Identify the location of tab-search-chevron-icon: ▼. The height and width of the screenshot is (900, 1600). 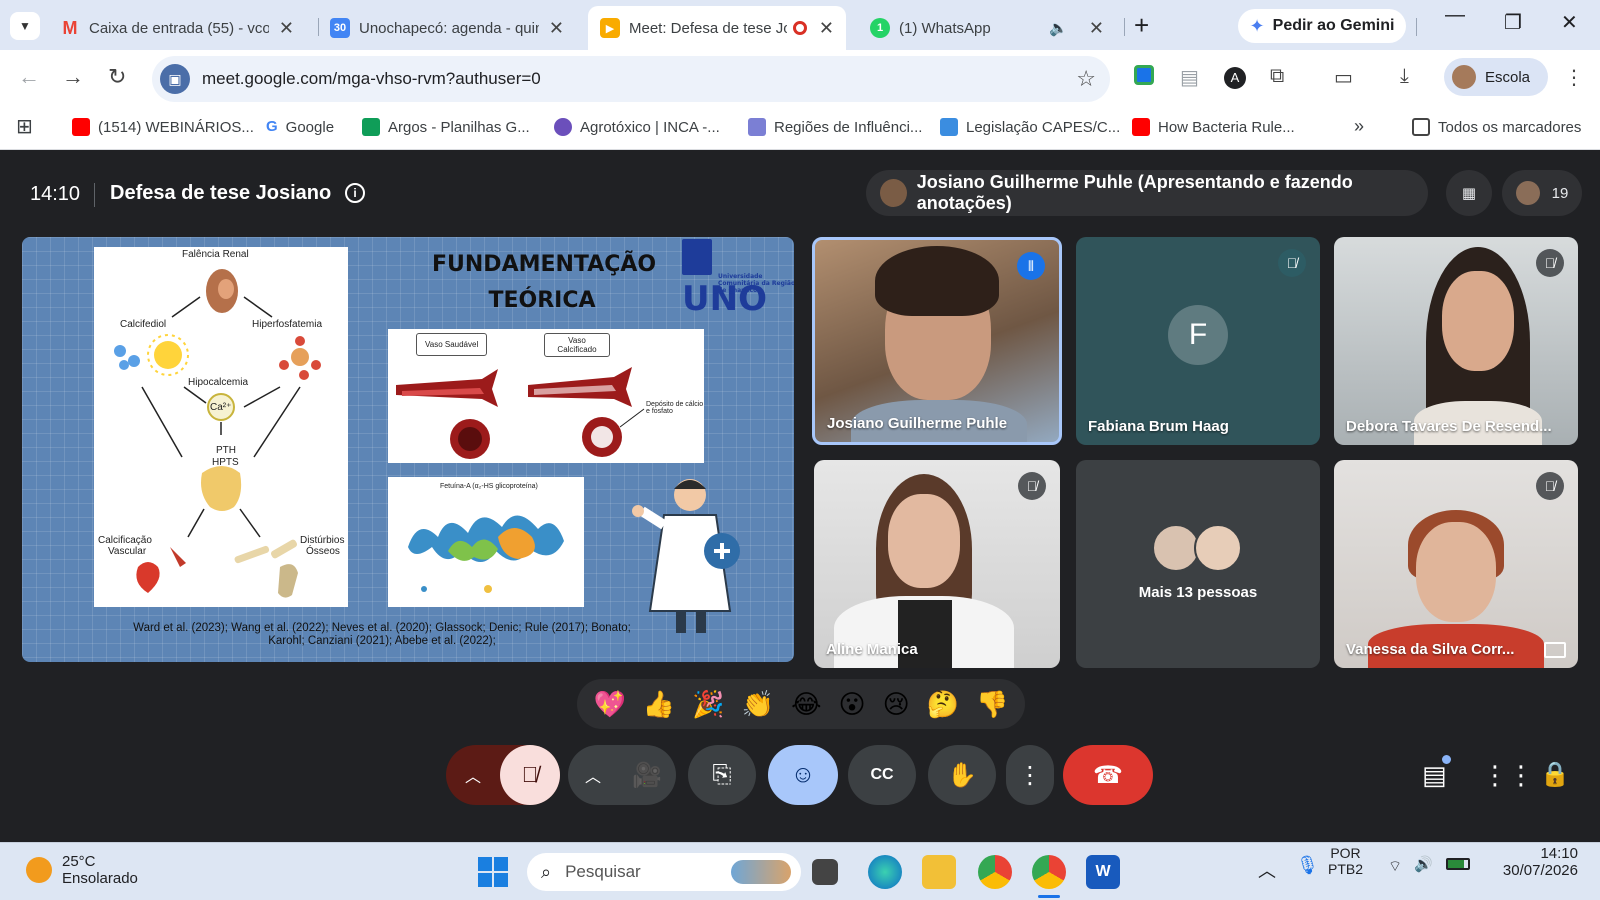
(25, 26).